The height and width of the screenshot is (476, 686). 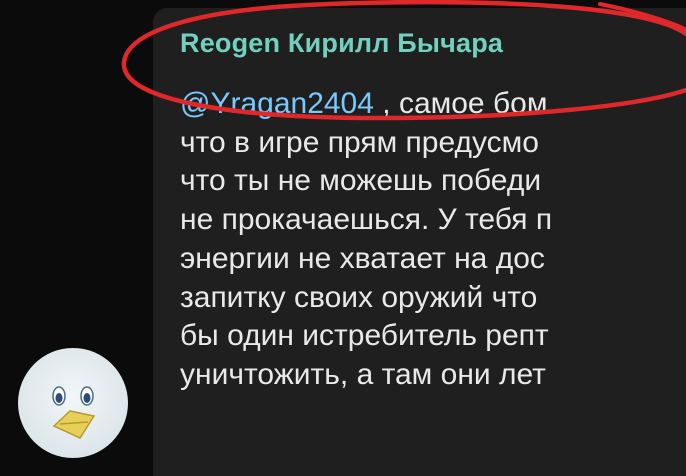 I want to click on message-line: уничтожить, а там они лет, so click(x=363, y=374).